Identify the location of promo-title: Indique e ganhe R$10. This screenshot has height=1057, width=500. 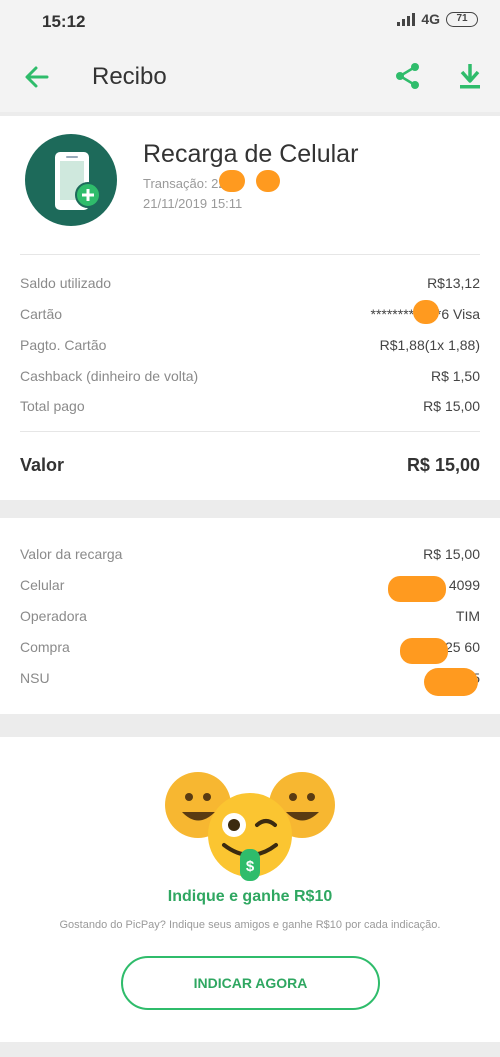
(250, 896).